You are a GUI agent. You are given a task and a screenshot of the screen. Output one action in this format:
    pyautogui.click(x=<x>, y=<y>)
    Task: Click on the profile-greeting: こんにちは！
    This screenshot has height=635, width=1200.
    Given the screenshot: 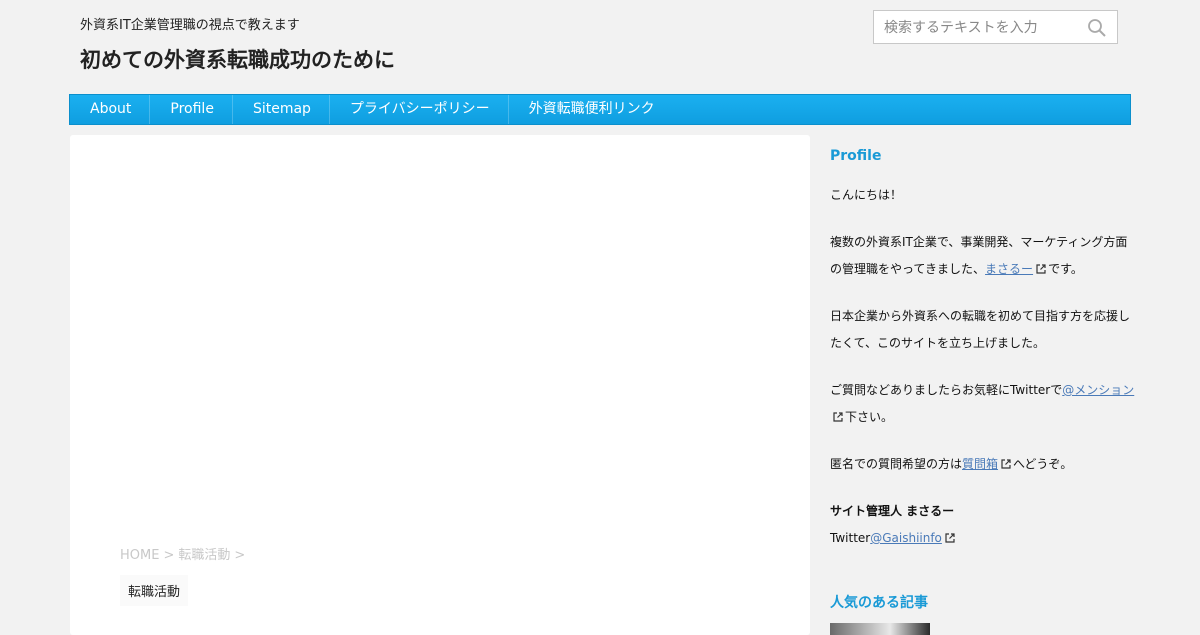 What is the action you would take?
    pyautogui.click(x=866, y=195)
    